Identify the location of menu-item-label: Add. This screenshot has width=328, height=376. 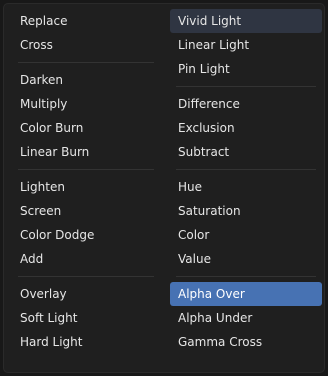
(32, 259).